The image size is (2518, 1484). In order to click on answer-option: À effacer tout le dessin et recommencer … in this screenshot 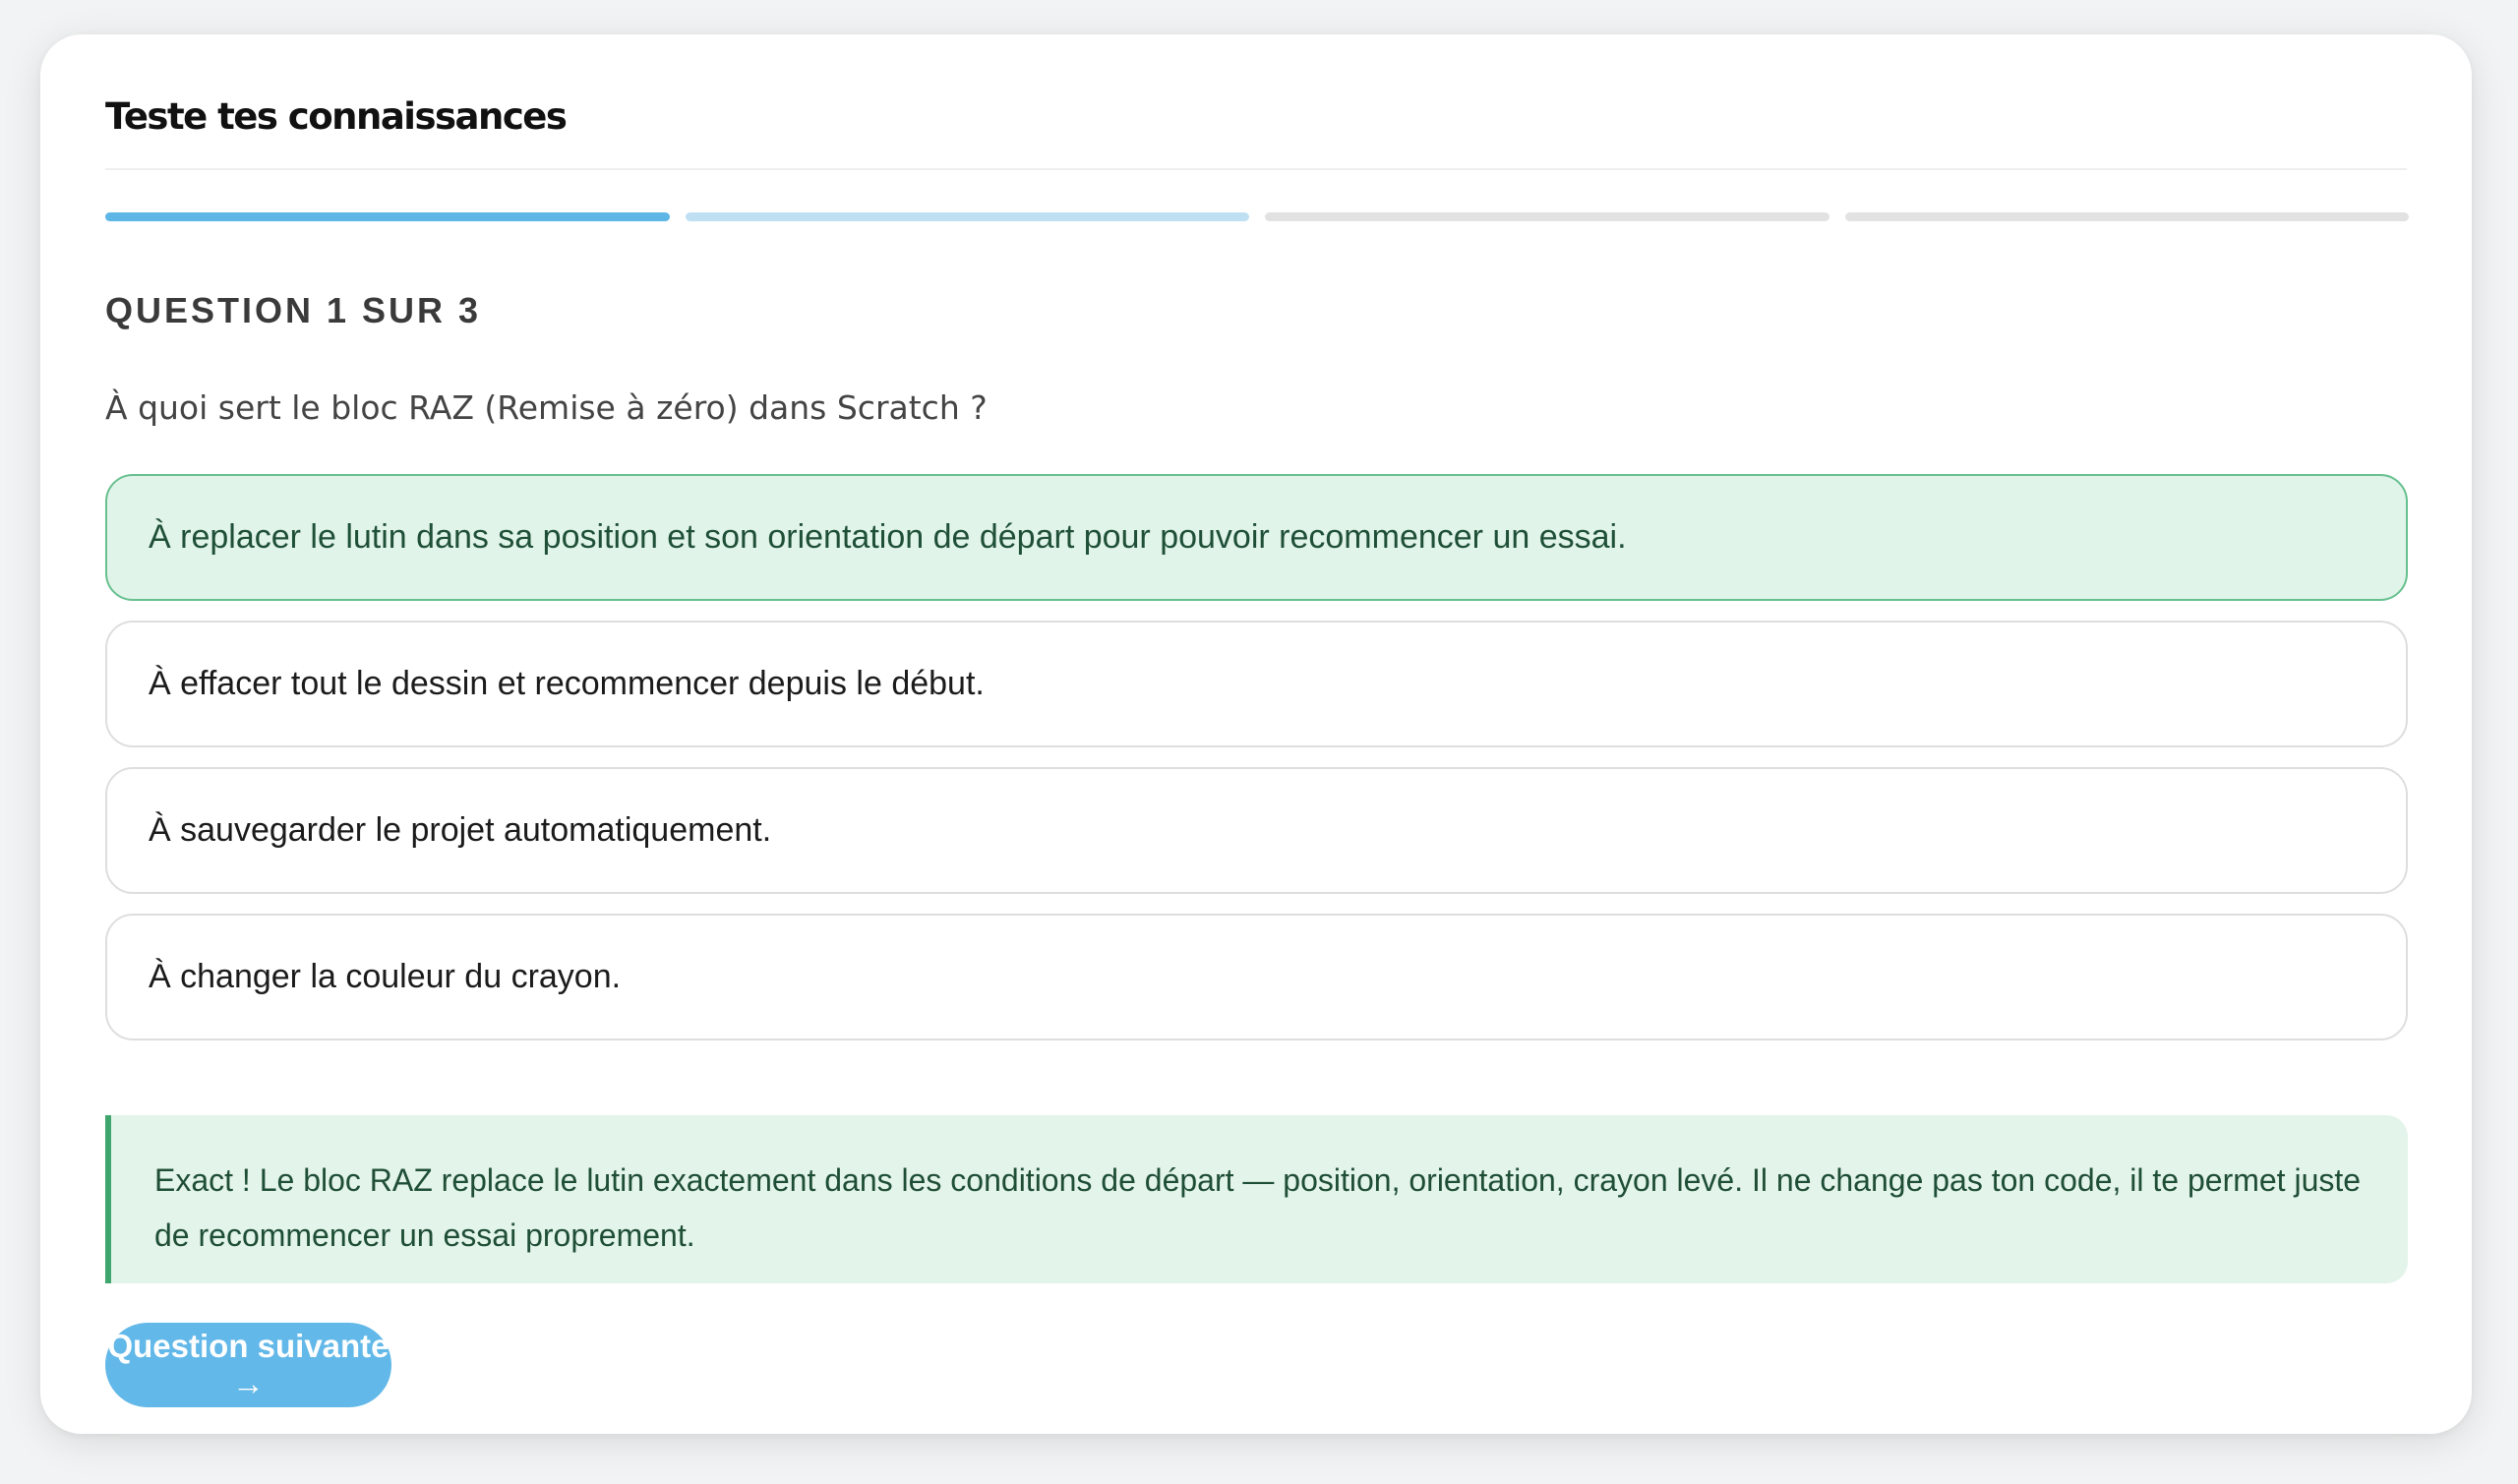, I will do `click(1256, 684)`.